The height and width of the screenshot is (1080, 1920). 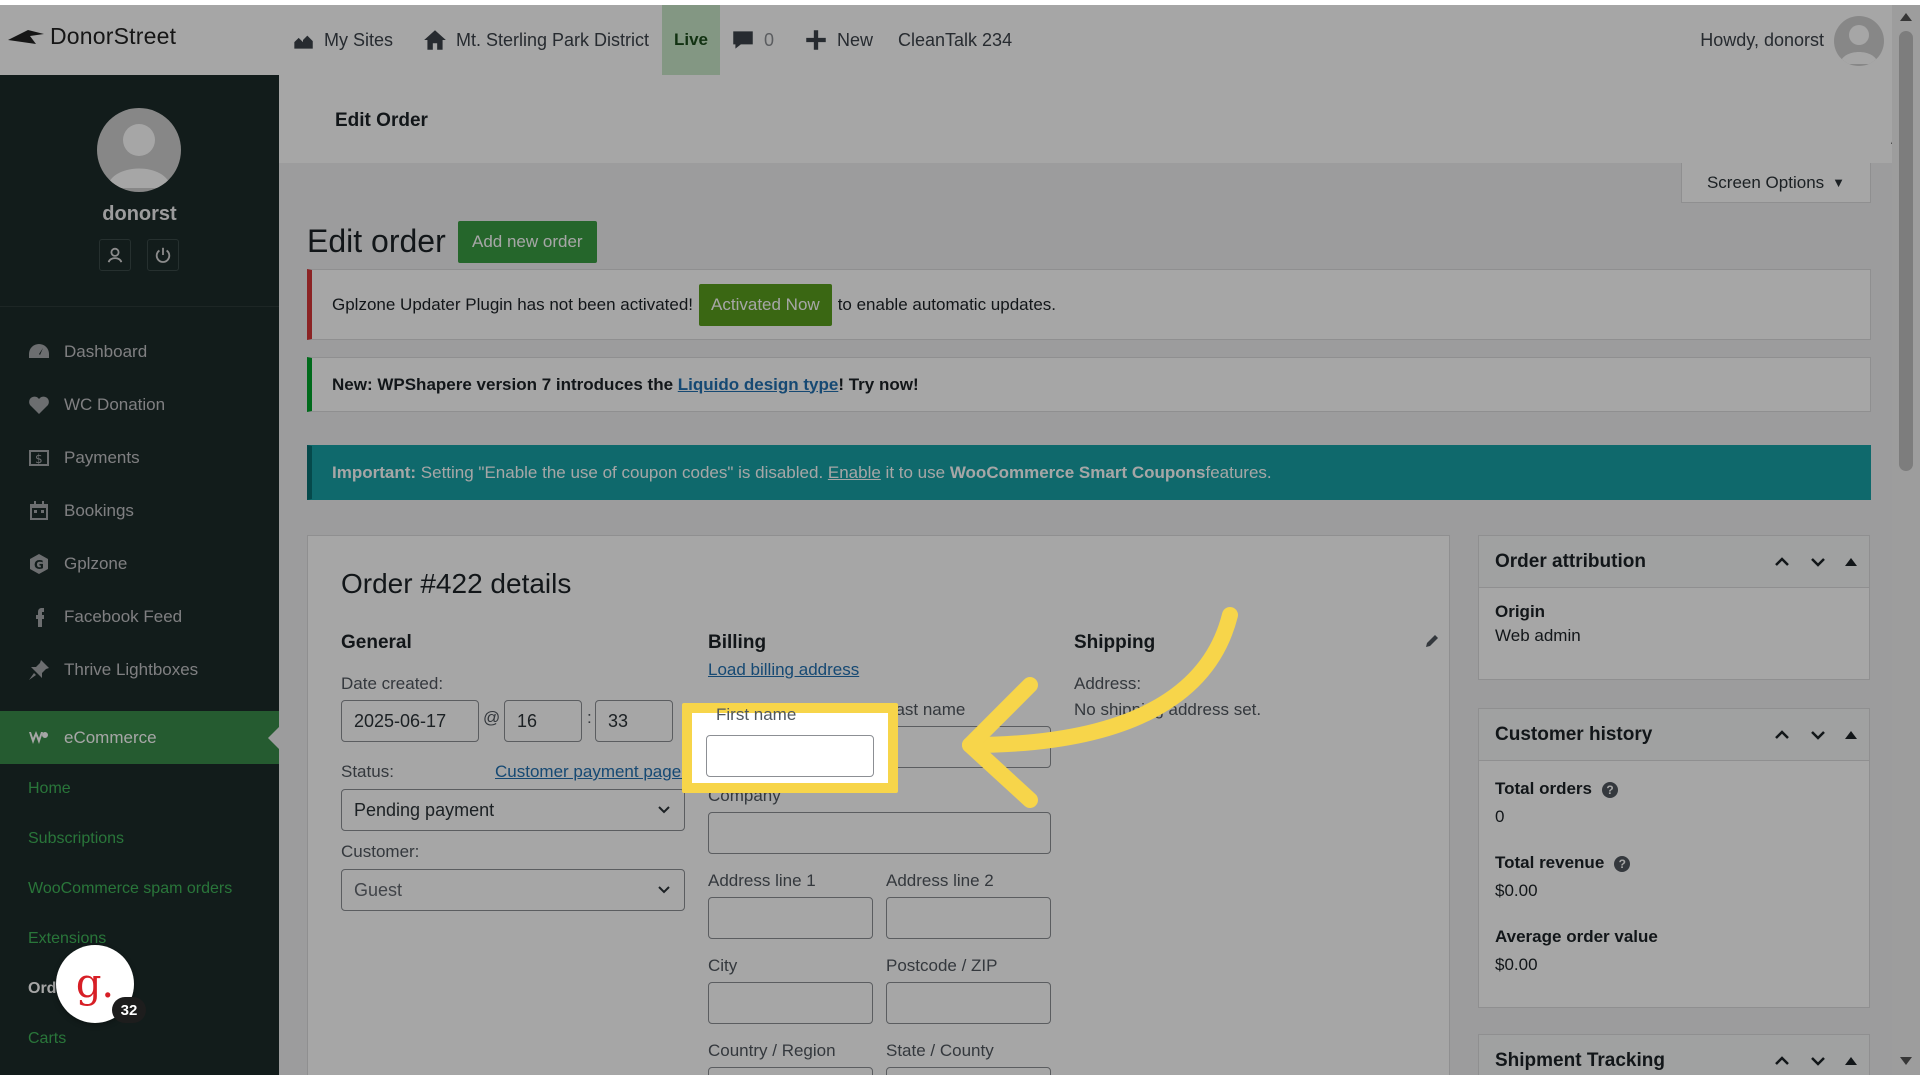 I want to click on sidebar-item-label: Thrive Lightboxes, so click(x=131, y=669).